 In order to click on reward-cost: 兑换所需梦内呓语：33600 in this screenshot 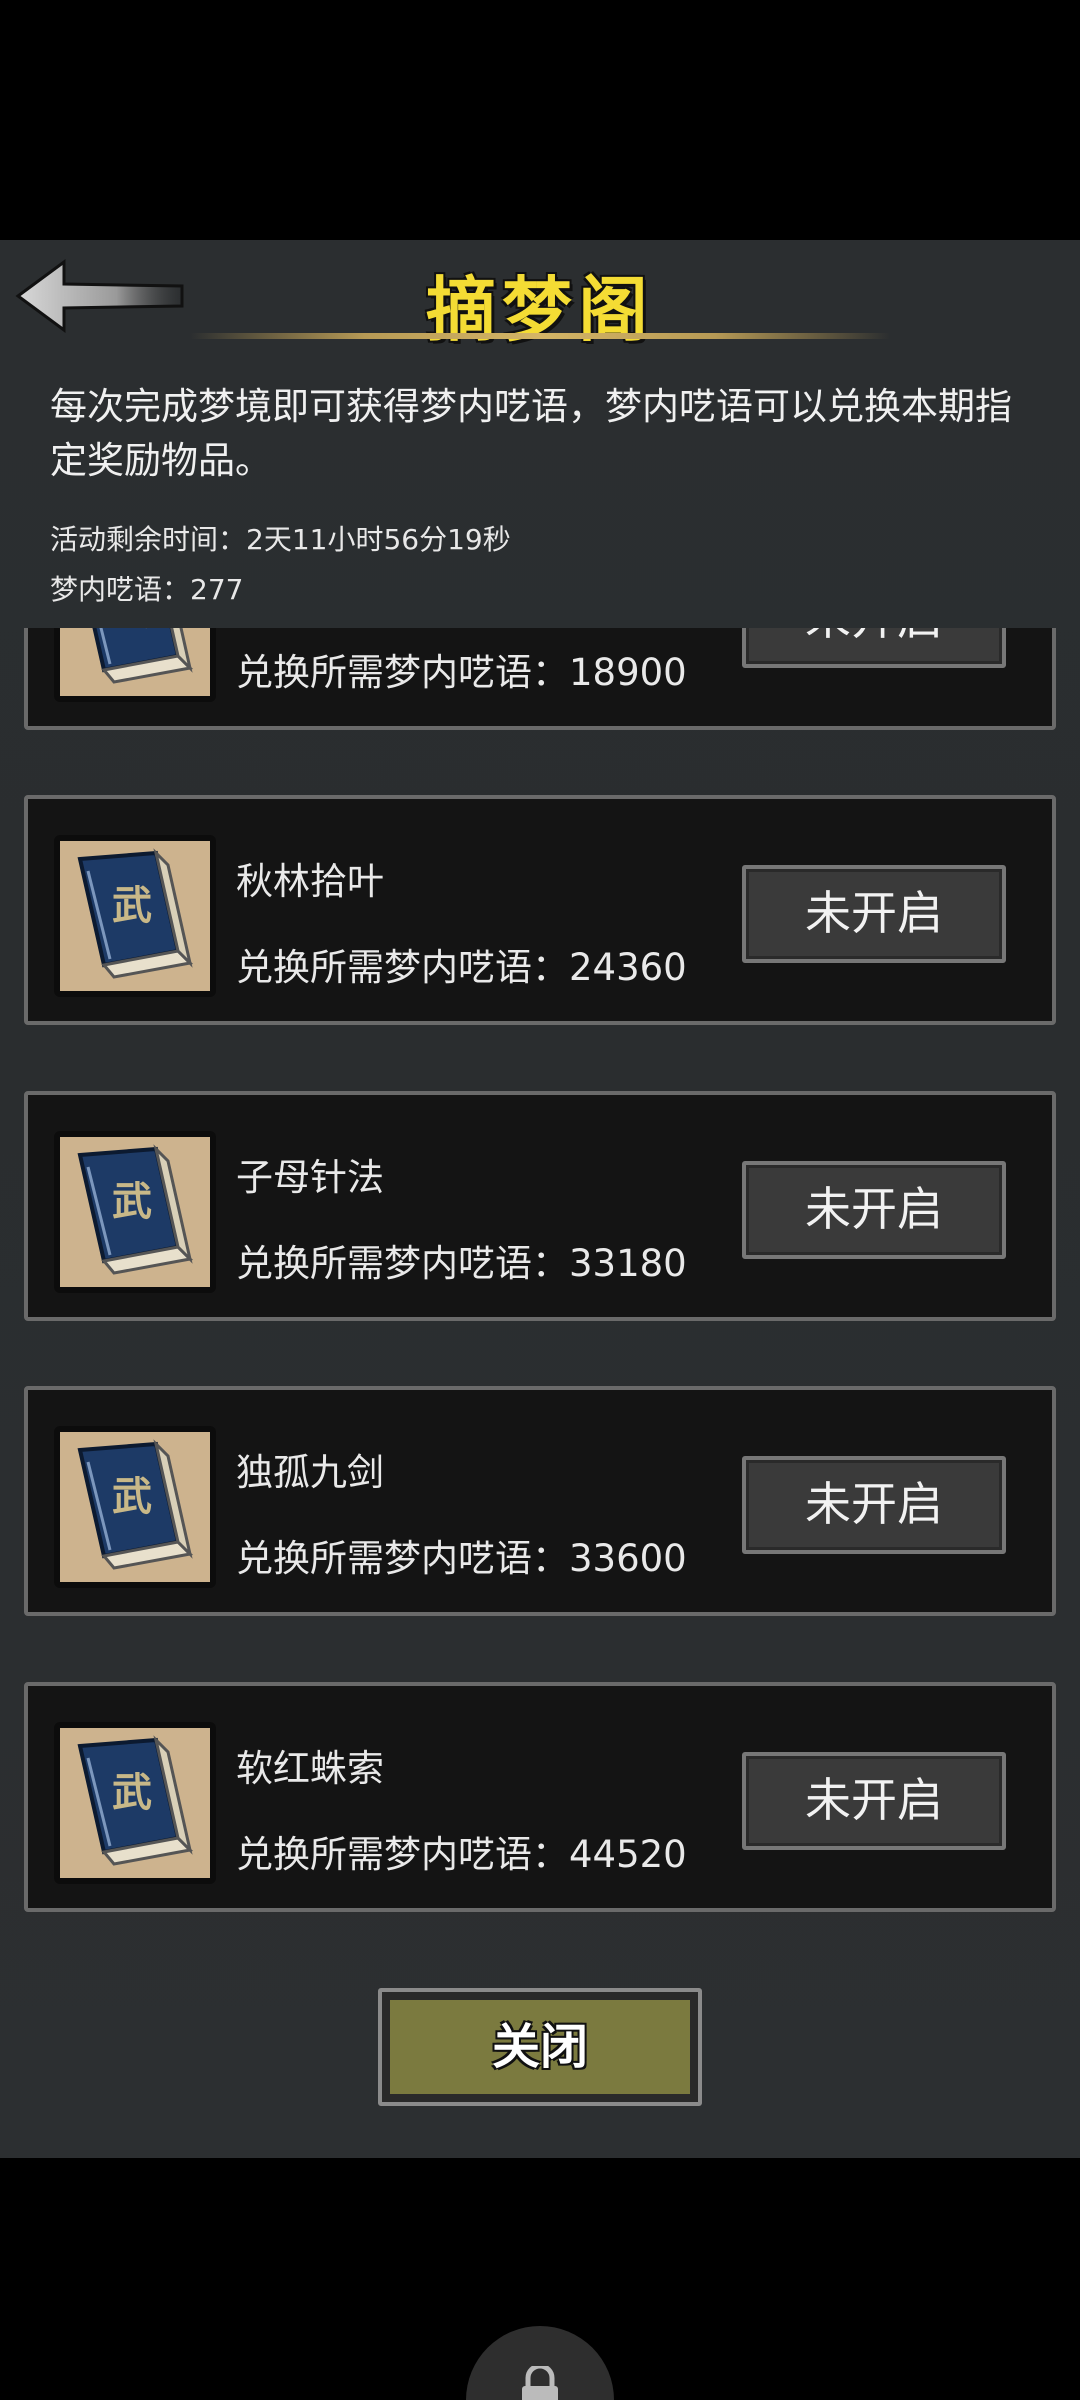, I will do `click(461, 1558)`.